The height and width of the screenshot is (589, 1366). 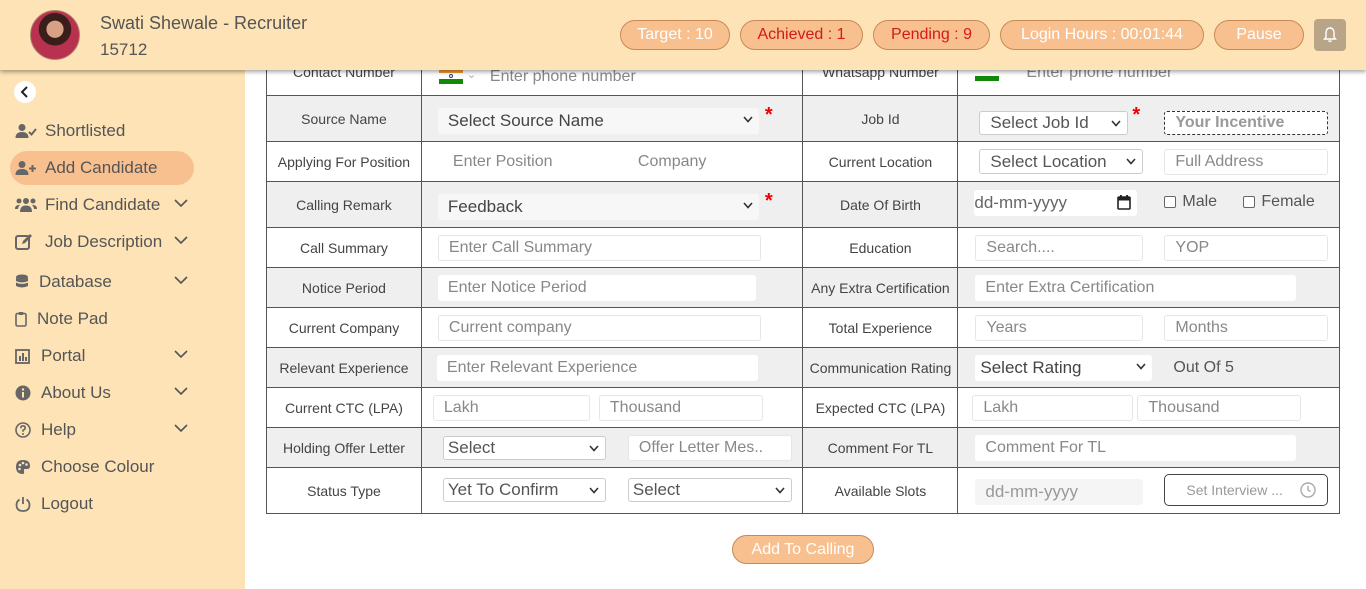 What do you see at coordinates (527, 162) in the screenshot?
I see `position-input: Enter Position` at bounding box center [527, 162].